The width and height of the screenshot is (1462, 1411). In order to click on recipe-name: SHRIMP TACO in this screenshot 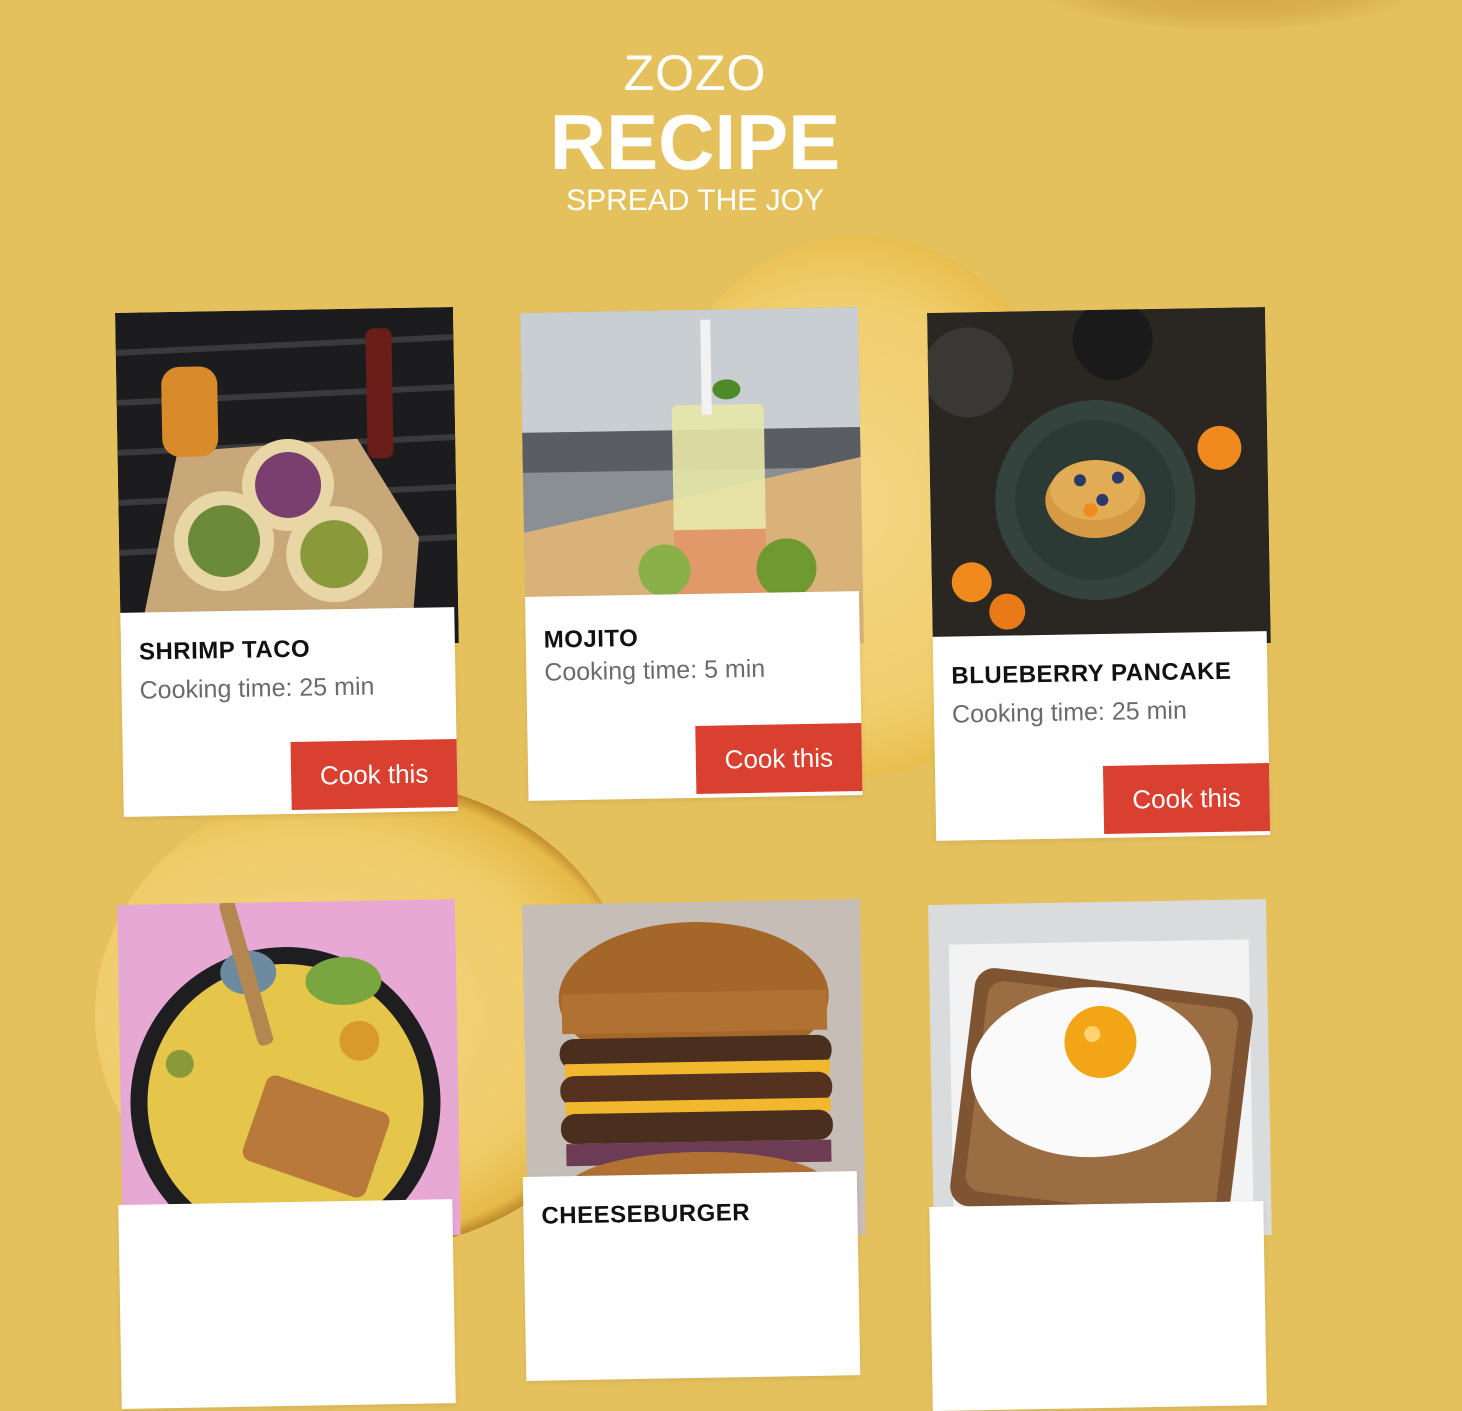, I will do `click(224, 650)`.